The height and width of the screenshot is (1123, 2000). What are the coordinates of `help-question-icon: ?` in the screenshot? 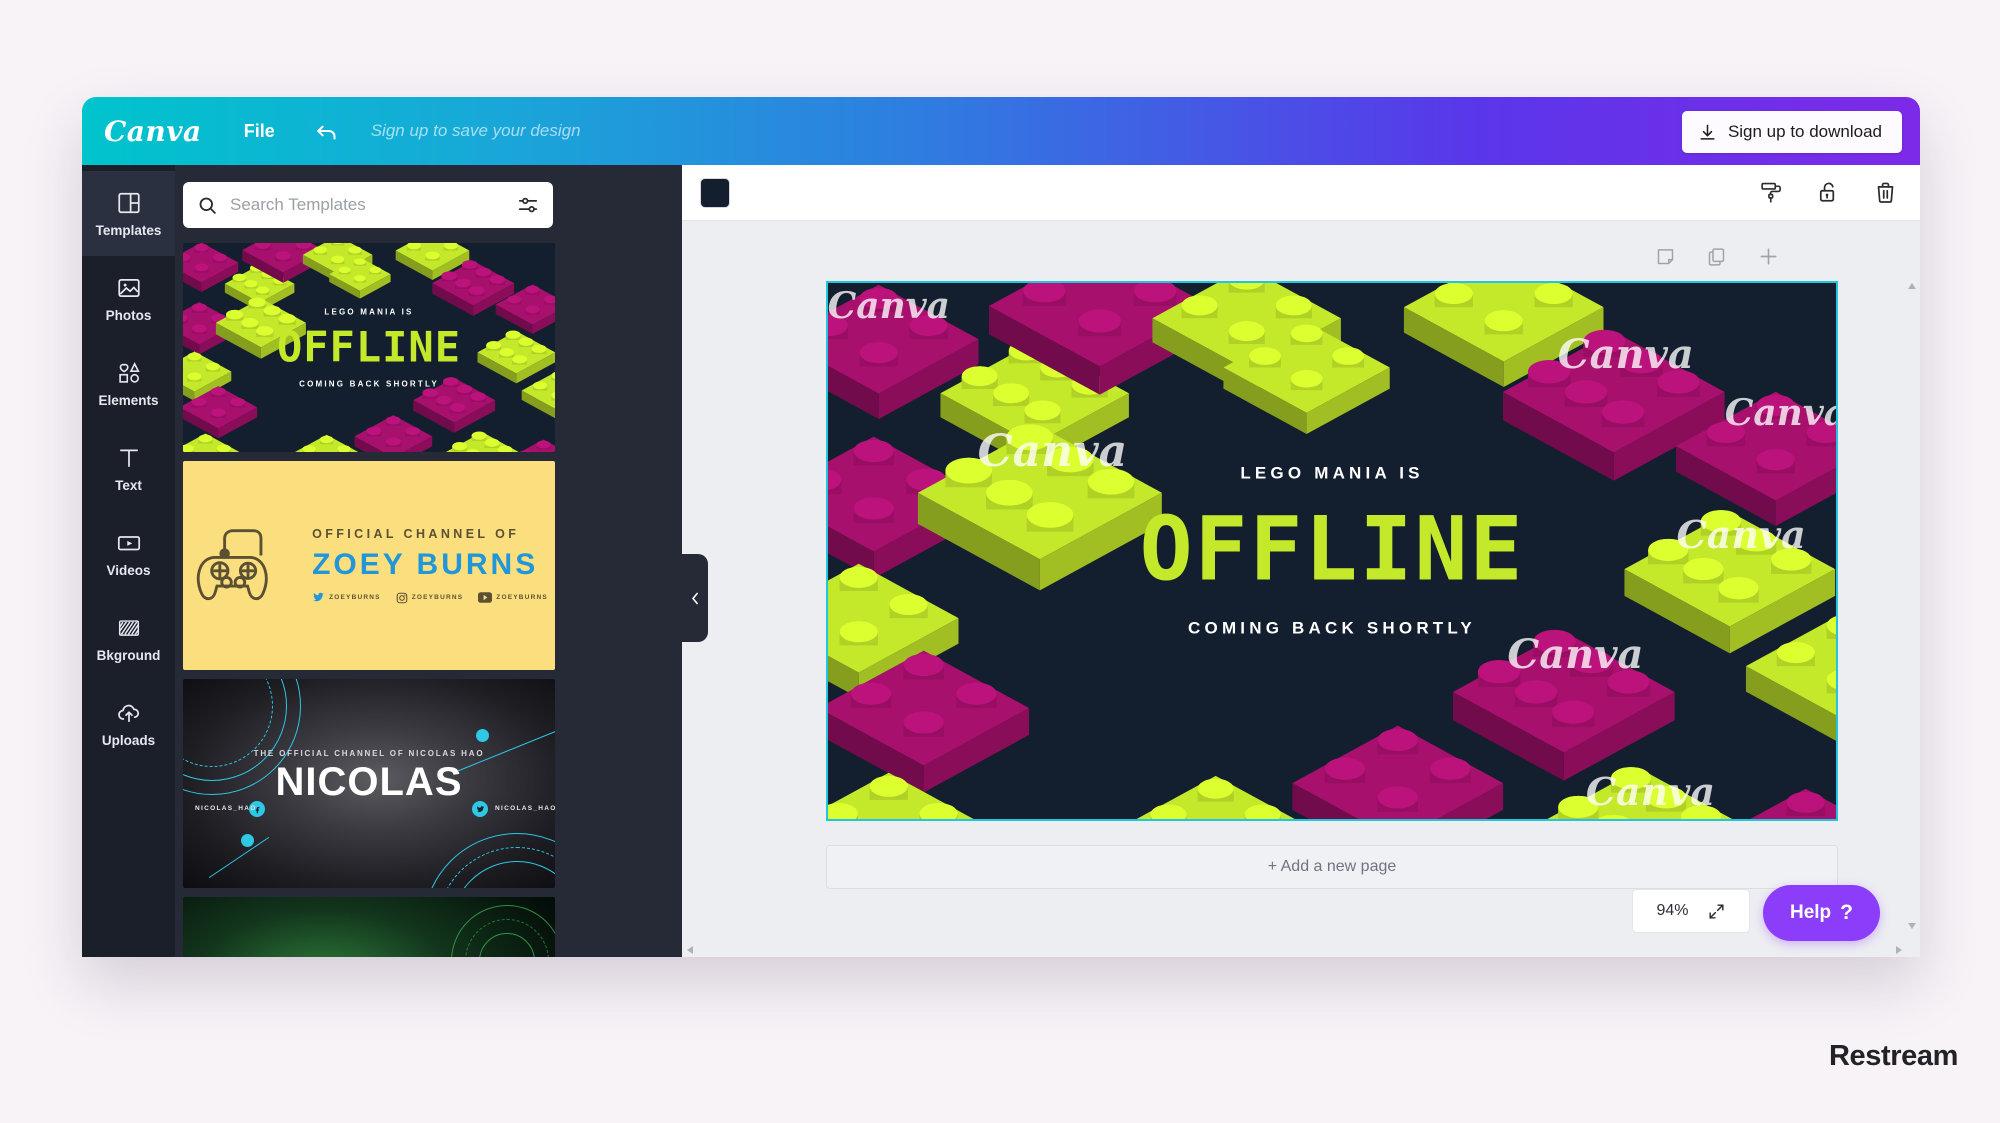 It's located at (1846, 912).